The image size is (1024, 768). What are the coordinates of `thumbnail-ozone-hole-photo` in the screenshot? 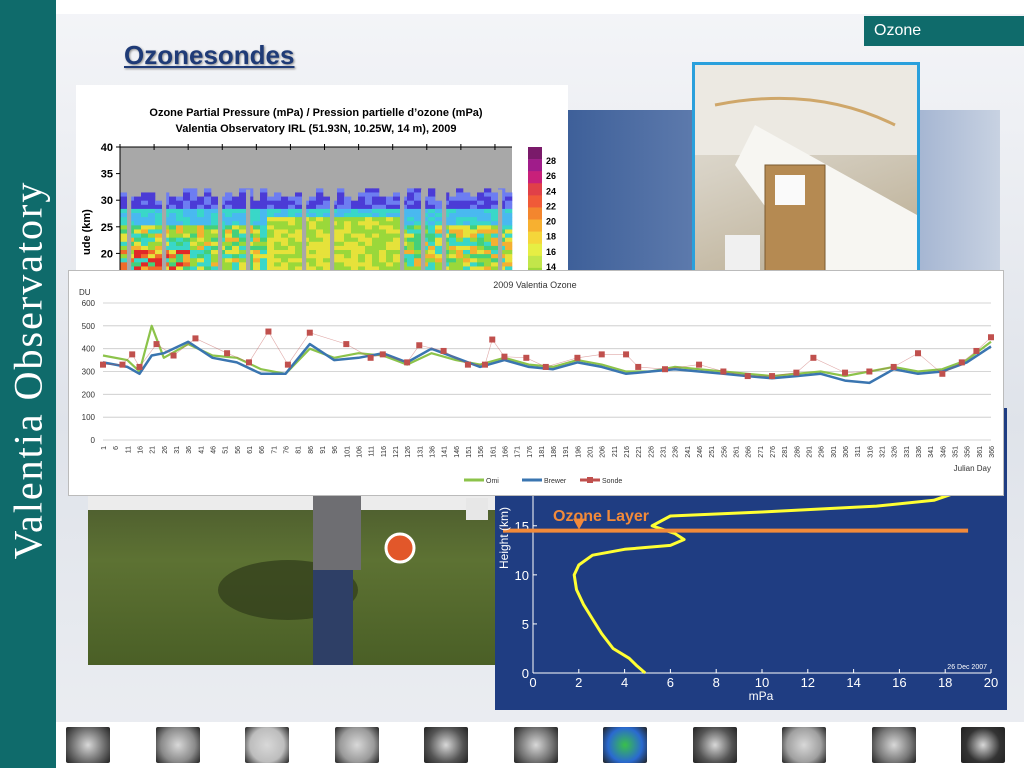 It's located at (625, 745).